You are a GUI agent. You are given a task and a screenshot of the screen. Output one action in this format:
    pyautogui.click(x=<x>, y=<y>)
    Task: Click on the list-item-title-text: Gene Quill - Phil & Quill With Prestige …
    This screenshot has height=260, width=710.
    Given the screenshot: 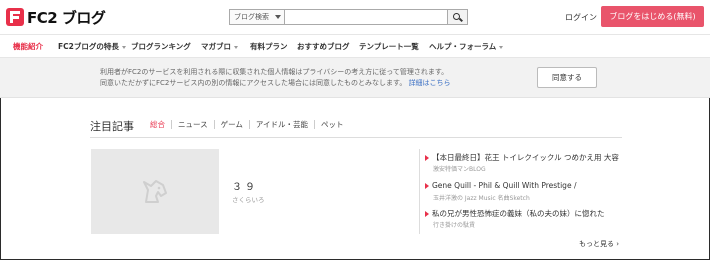 What is the action you would take?
    pyautogui.click(x=504, y=185)
    